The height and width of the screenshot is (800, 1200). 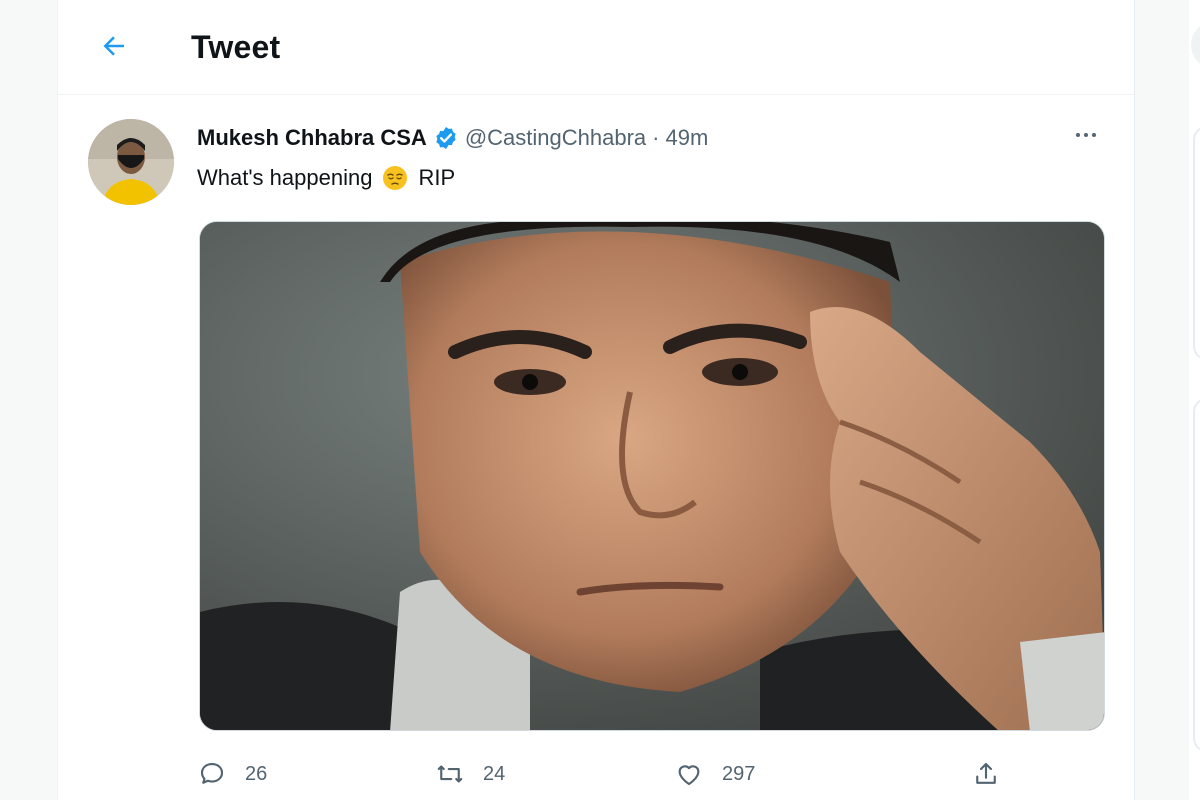 What do you see at coordinates (450, 774) in the screenshot?
I see `retweet-icon` at bounding box center [450, 774].